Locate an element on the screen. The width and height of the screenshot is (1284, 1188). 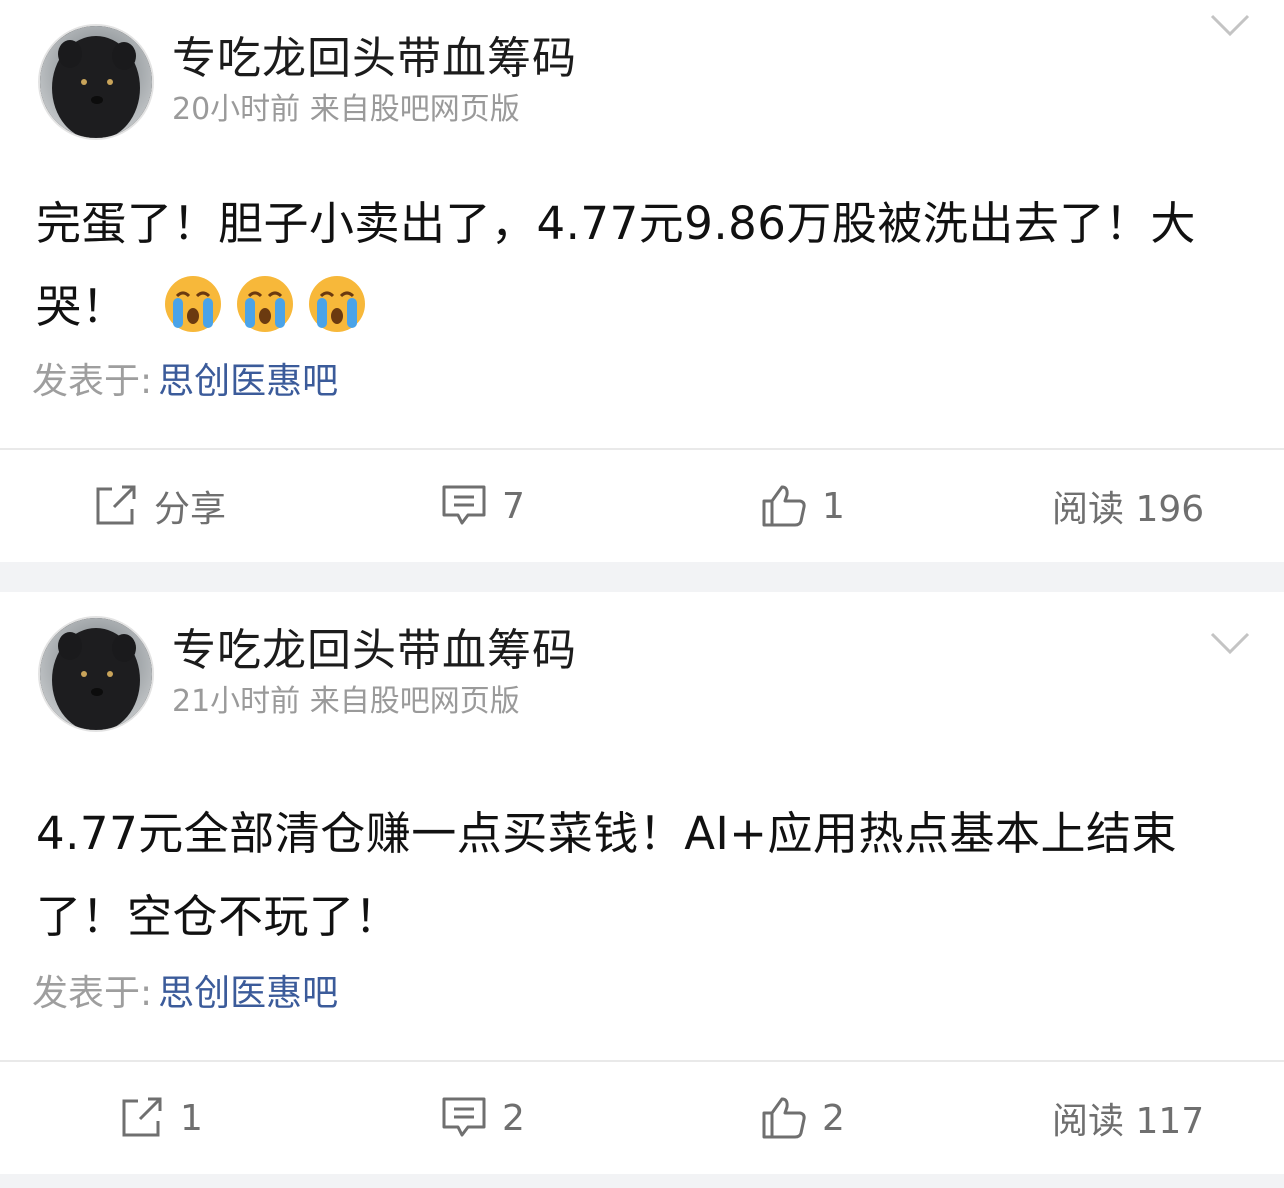
share-button: 分享 is located at coordinates (159, 506).